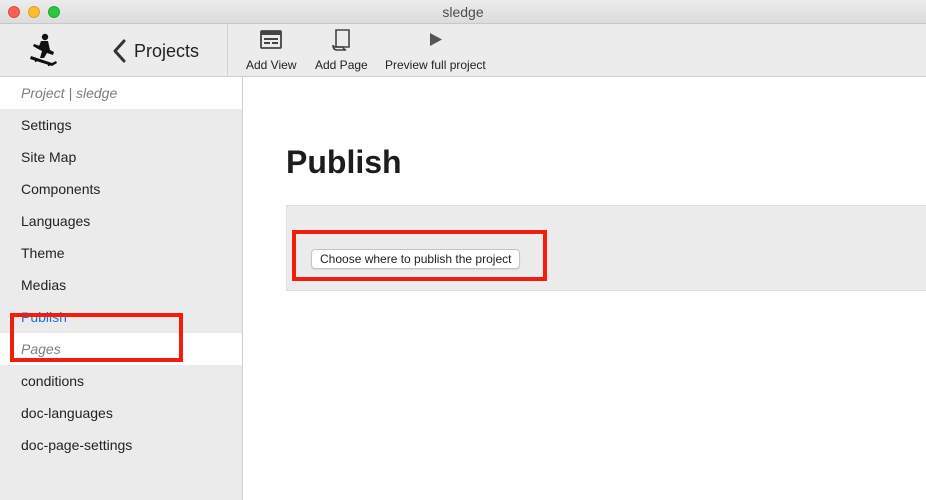 This screenshot has width=926, height=500. Describe the element at coordinates (341, 40) in the screenshot. I see `page-scroll-icon` at that location.